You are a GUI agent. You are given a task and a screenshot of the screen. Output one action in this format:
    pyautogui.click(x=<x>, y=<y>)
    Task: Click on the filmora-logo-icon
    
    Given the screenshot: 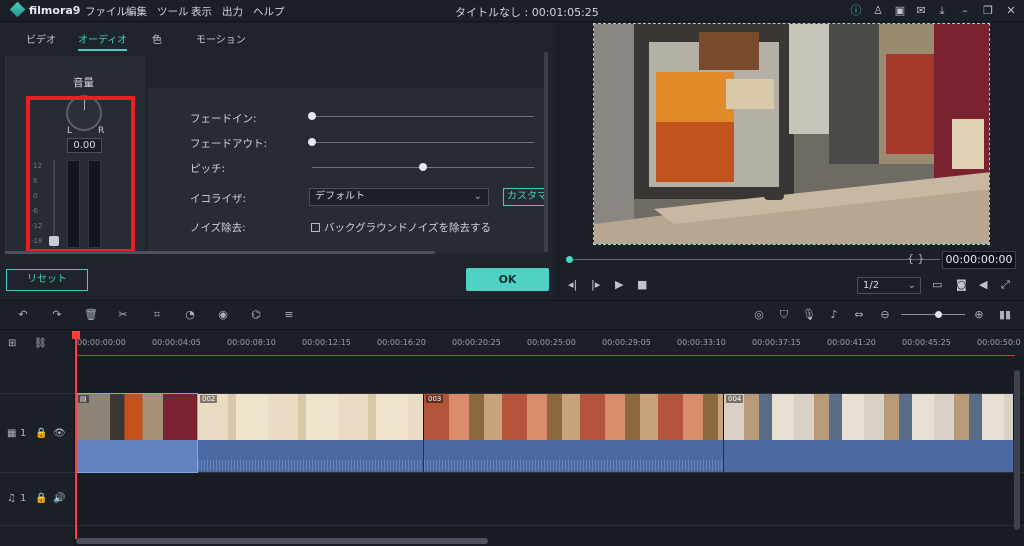 What is the action you would take?
    pyautogui.click(x=17, y=9)
    